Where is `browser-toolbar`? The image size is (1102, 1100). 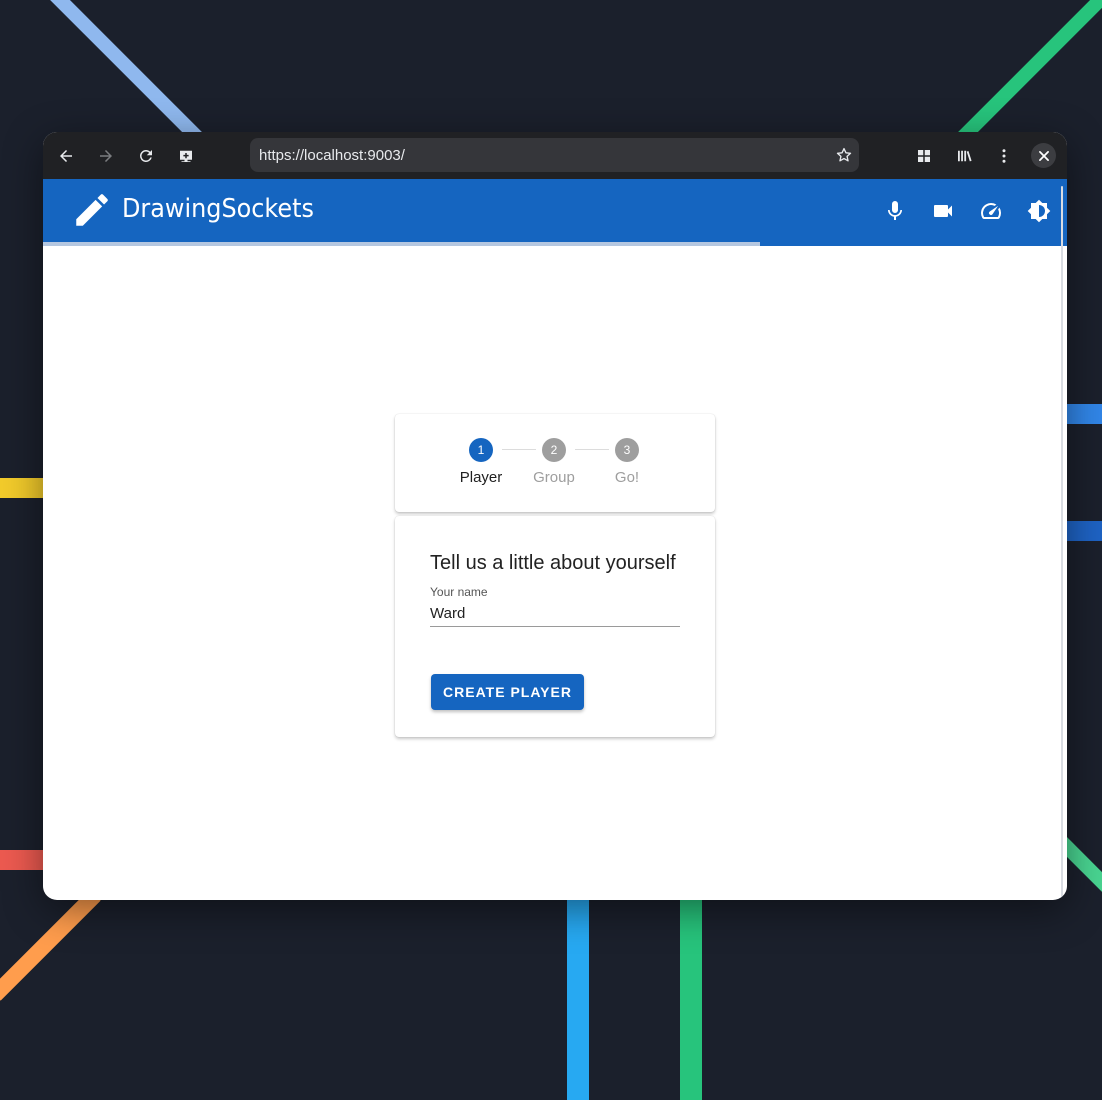
browser-toolbar is located at coordinates (555, 155).